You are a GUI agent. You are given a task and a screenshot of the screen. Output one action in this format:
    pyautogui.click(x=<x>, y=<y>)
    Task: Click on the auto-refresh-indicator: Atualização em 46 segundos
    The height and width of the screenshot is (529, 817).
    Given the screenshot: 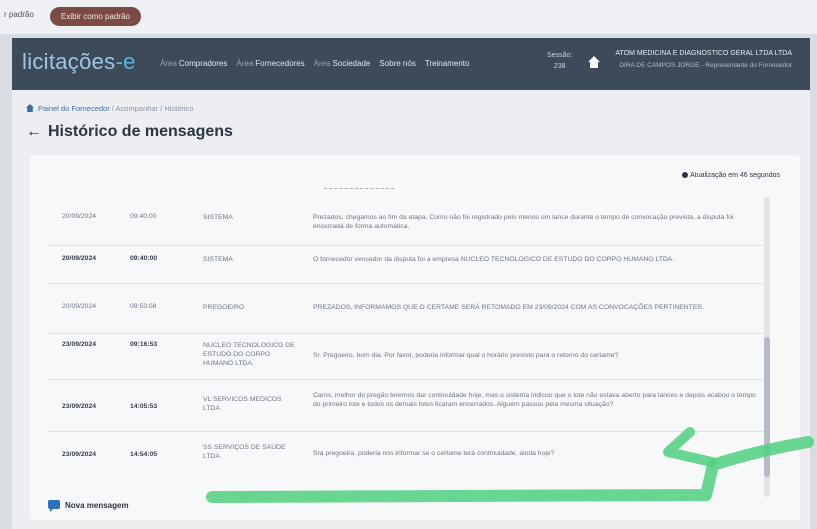 What is the action you would take?
    pyautogui.click(x=731, y=175)
    